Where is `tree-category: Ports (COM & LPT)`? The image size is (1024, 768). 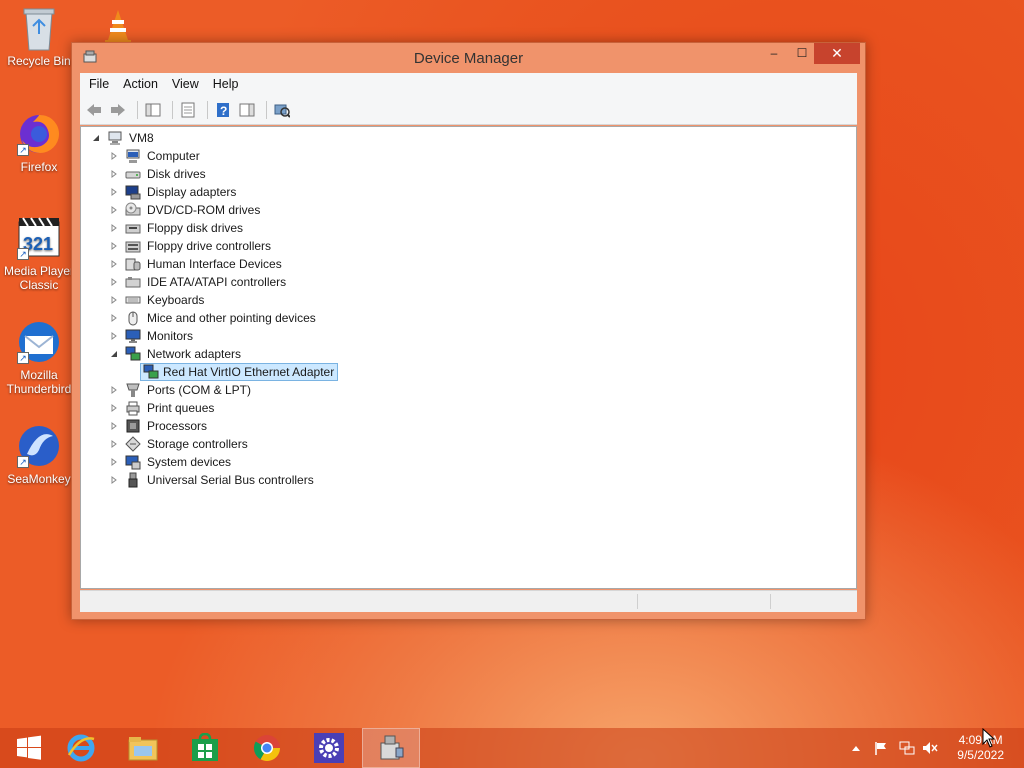 tree-category: Ports (COM & LPT) is located at coordinates (180, 390).